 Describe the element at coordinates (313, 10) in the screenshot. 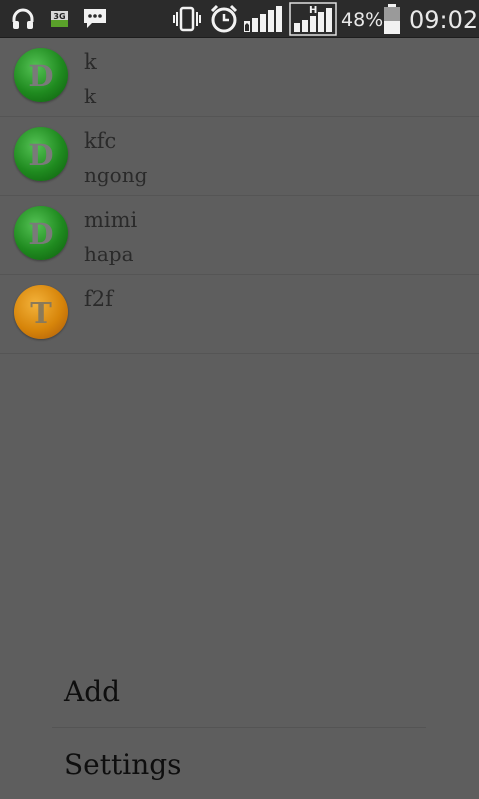

I see `svg-text: H` at that location.